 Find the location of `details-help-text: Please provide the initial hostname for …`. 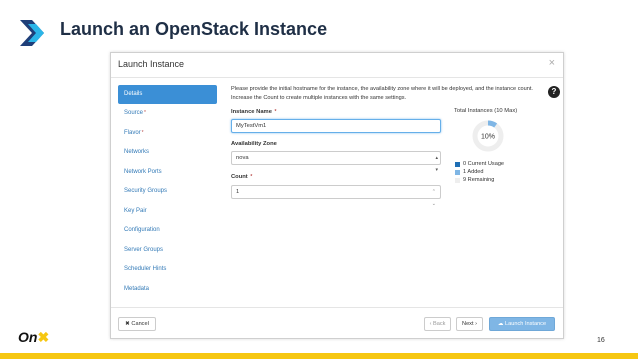

details-help-text: Please provide the initial hostname for … is located at coordinates (382, 93).